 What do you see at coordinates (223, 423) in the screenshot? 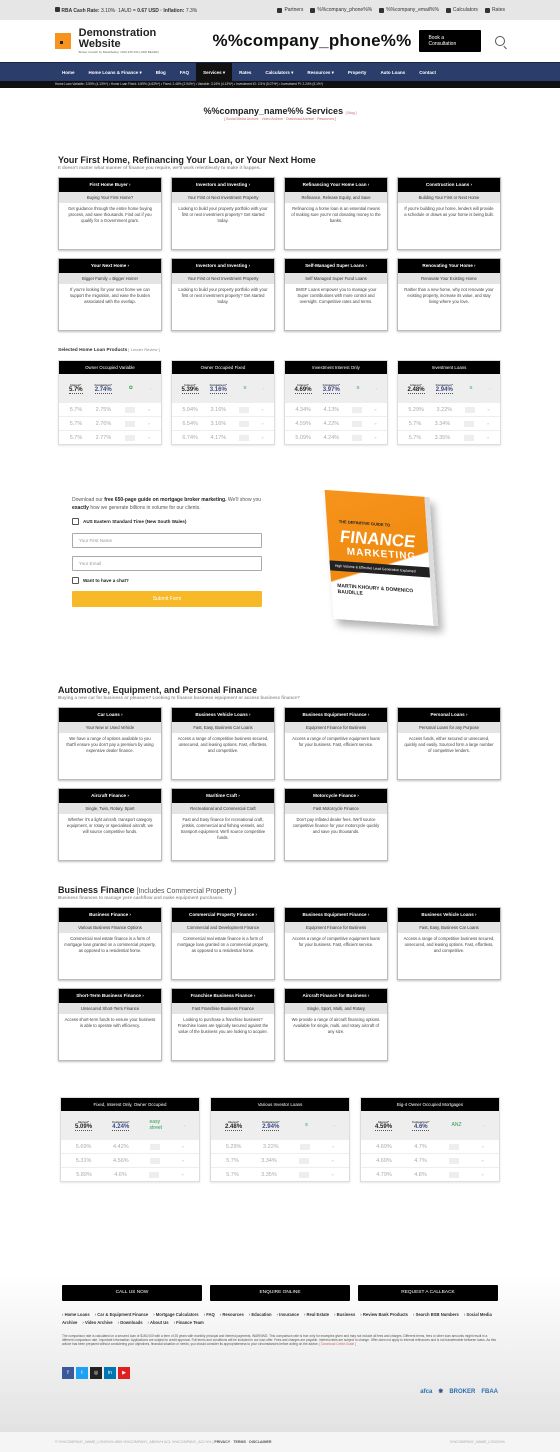
I see `rate-row: 6.54% 3.16% »` at bounding box center [223, 423].